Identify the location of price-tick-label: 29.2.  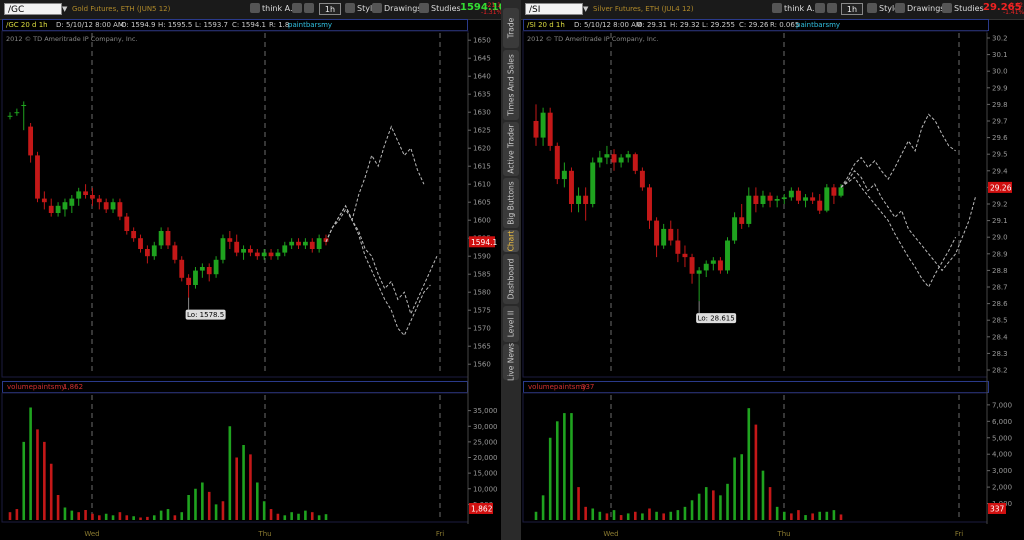
(1000, 205).